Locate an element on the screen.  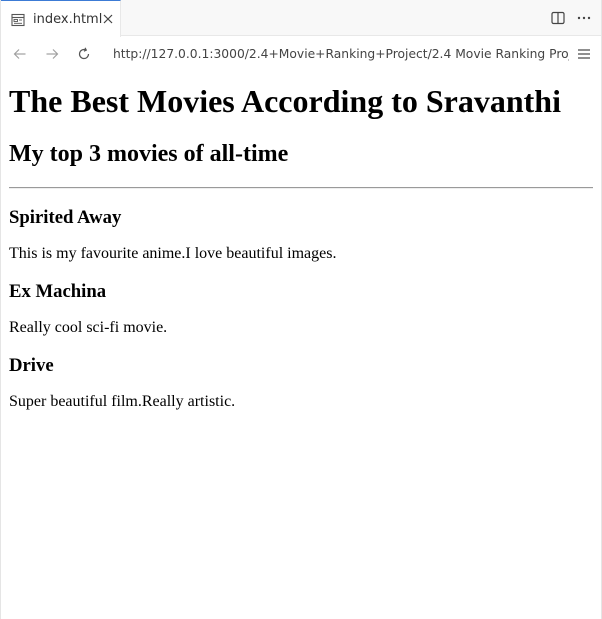
tab-index-html: index.html is located at coordinates (61, 18).